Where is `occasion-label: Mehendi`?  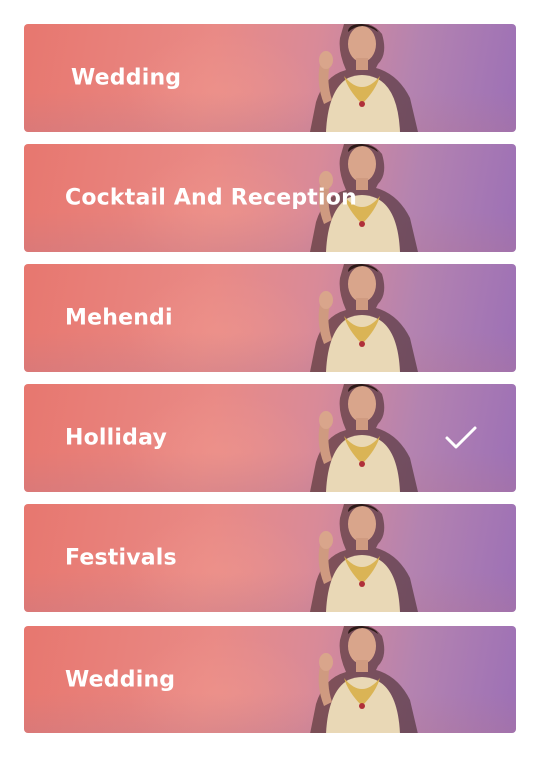
occasion-label: Mehendi is located at coordinates (119, 318).